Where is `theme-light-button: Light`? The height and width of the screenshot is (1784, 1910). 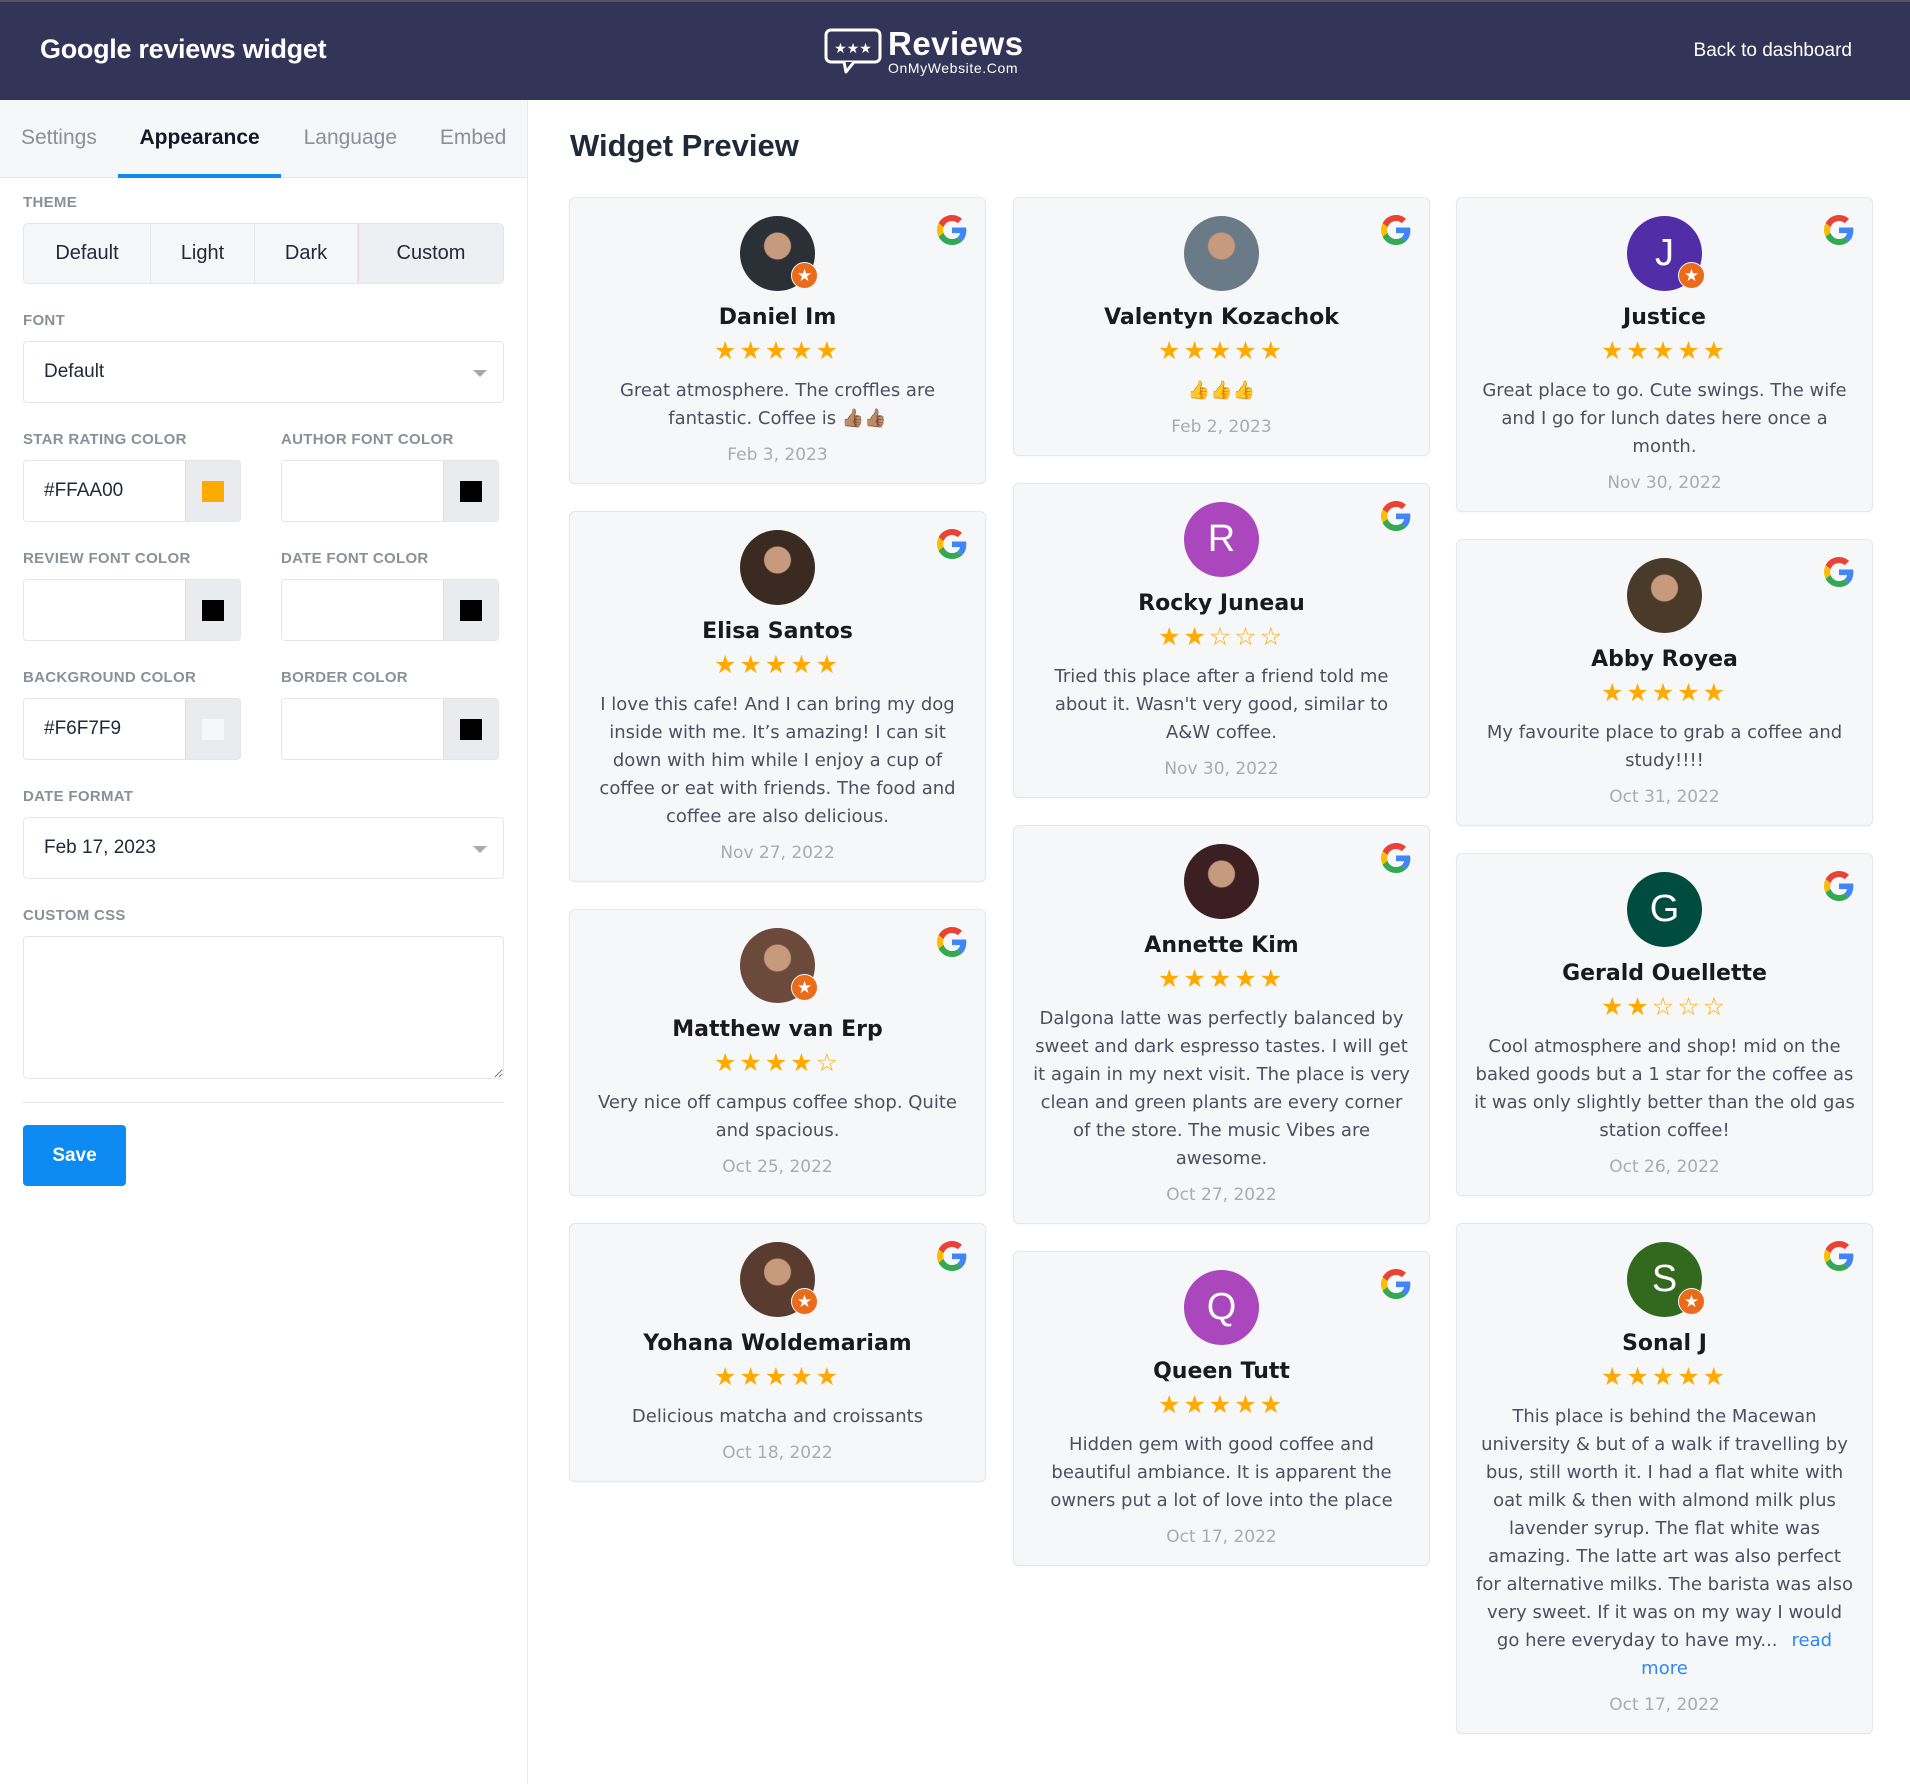 theme-light-button: Light is located at coordinates (203, 253).